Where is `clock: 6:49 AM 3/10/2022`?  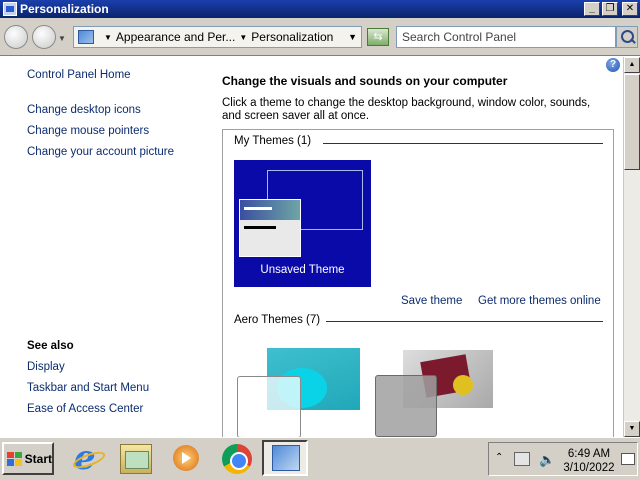
clock: 6:49 AM 3/10/2022 is located at coordinates (589, 461).